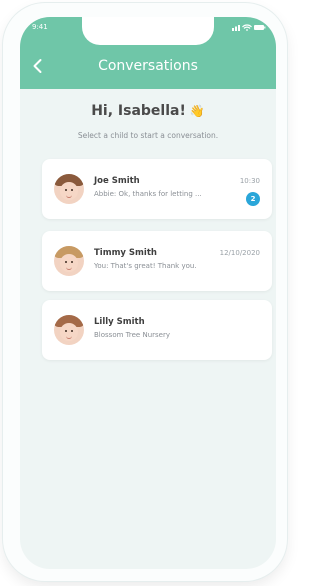 Image resolution: width=320 pixels, height=586 pixels. Describe the element at coordinates (125, 253) in the screenshot. I see `contact-name: Timmy Smith` at that location.